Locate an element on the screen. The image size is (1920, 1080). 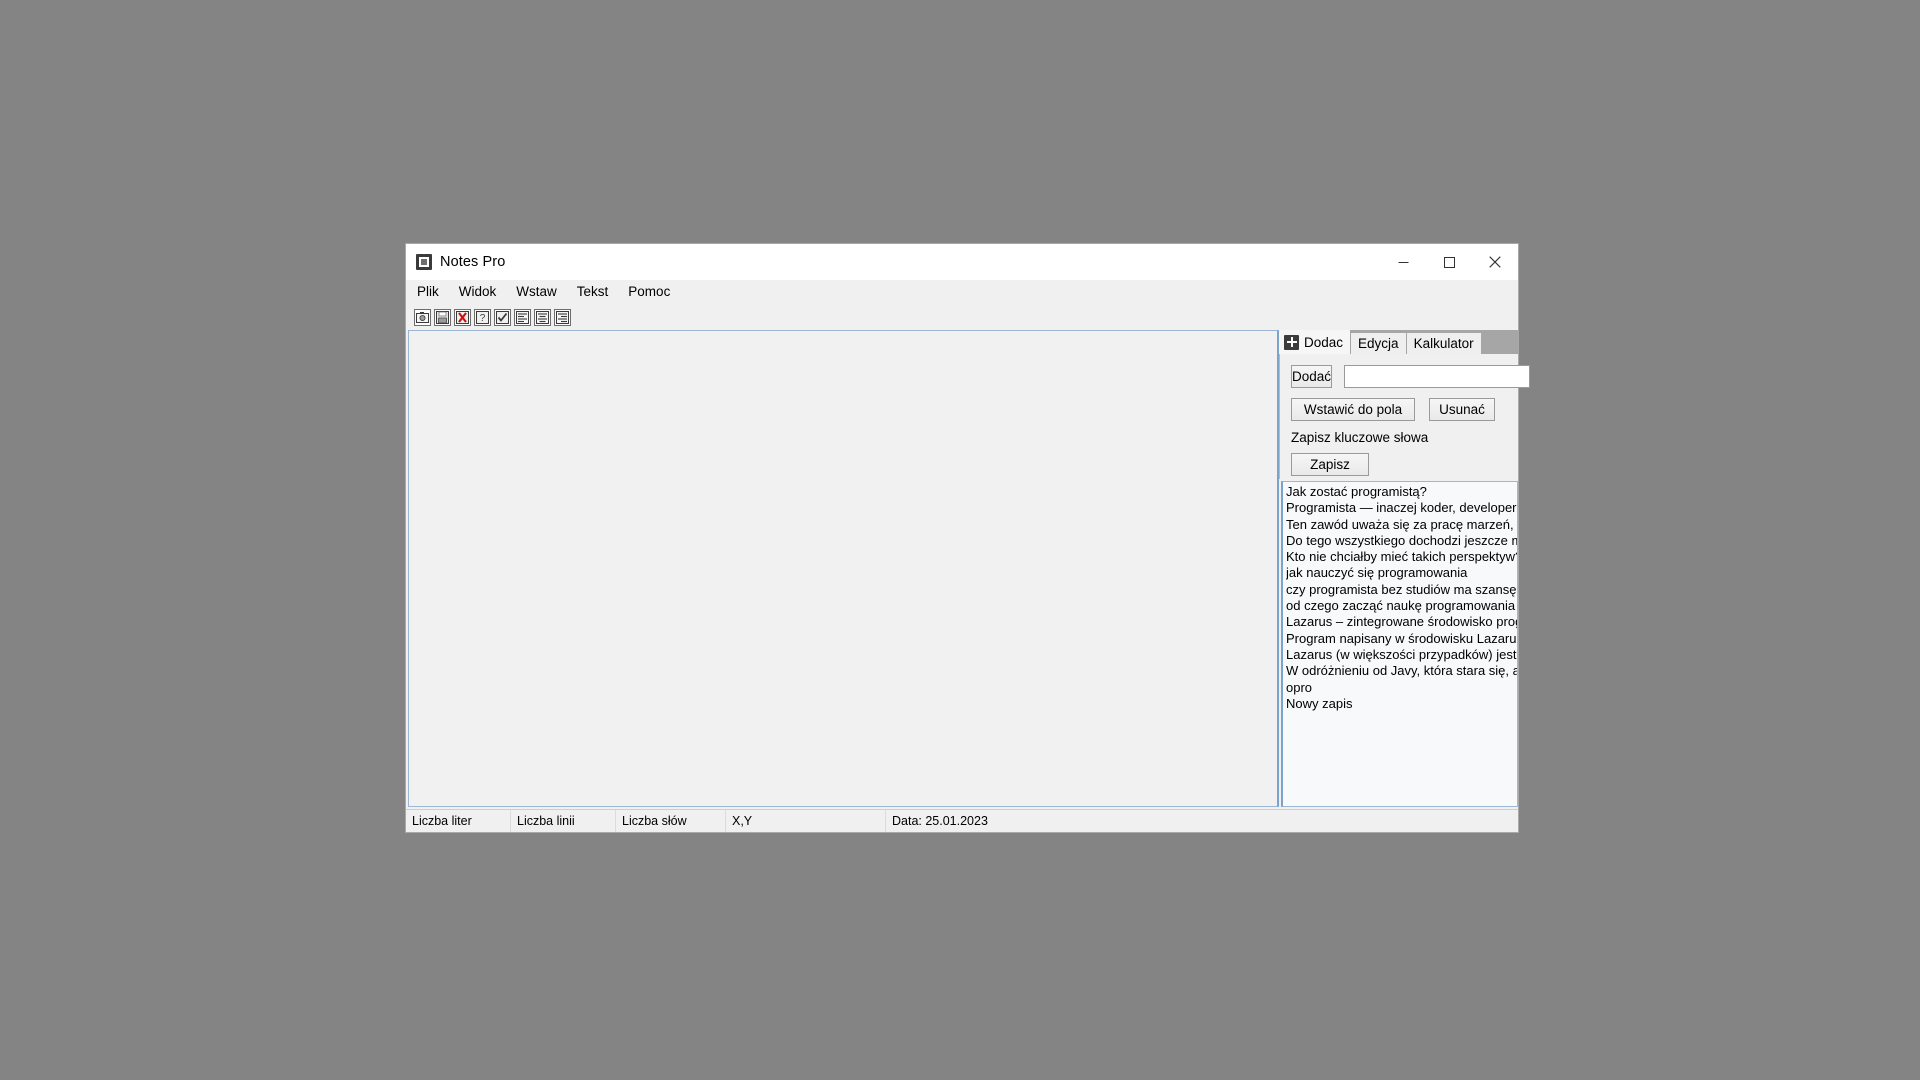
toolbar-button-align-right is located at coordinates (562, 317).